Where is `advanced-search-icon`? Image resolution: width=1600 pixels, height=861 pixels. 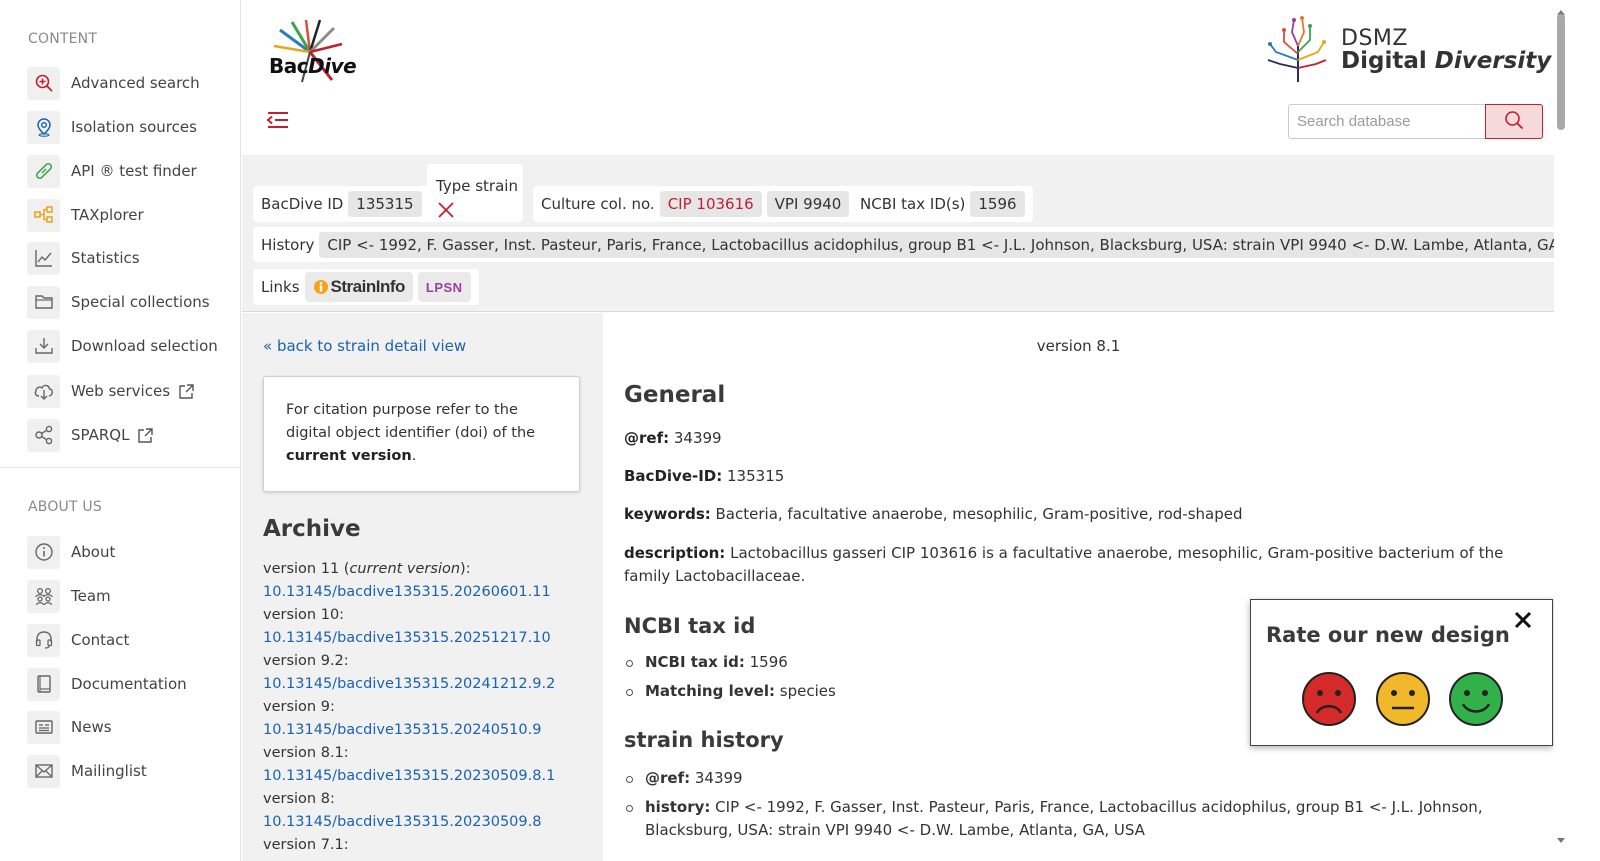
advanced-search-icon is located at coordinates (43, 83).